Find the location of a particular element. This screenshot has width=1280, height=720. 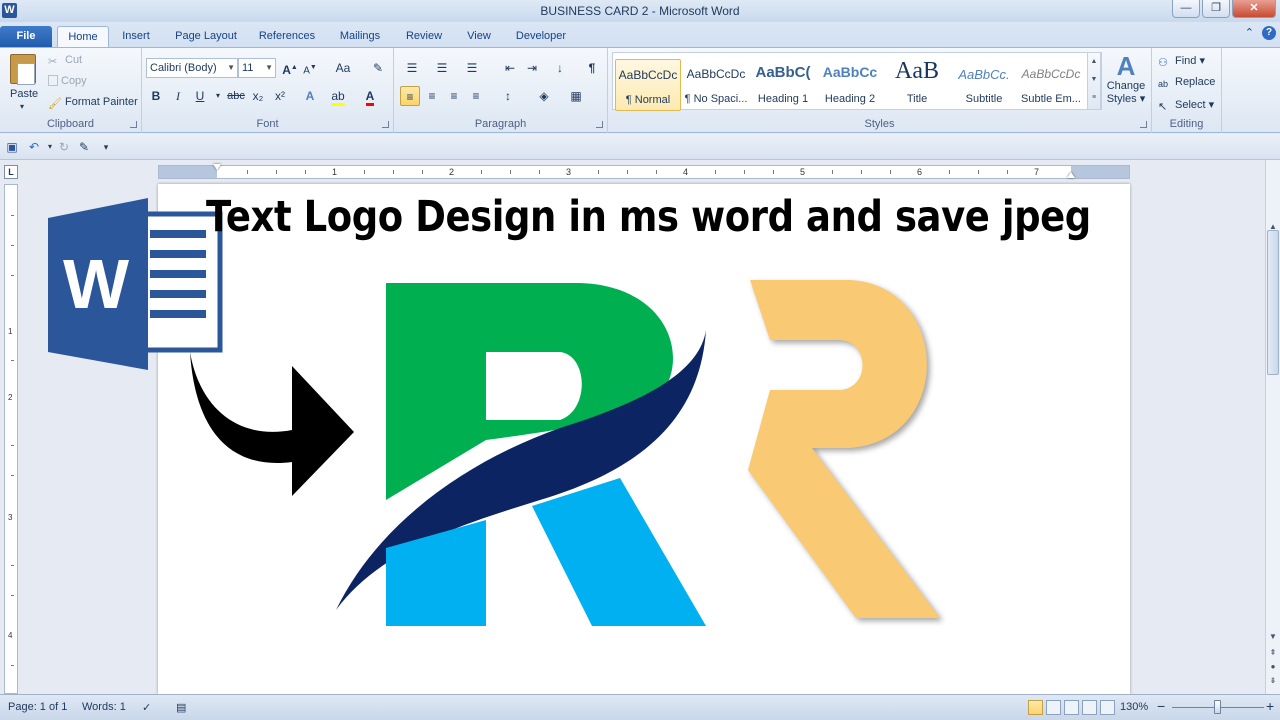

undo-icon: ↶ is located at coordinates (34, 147).